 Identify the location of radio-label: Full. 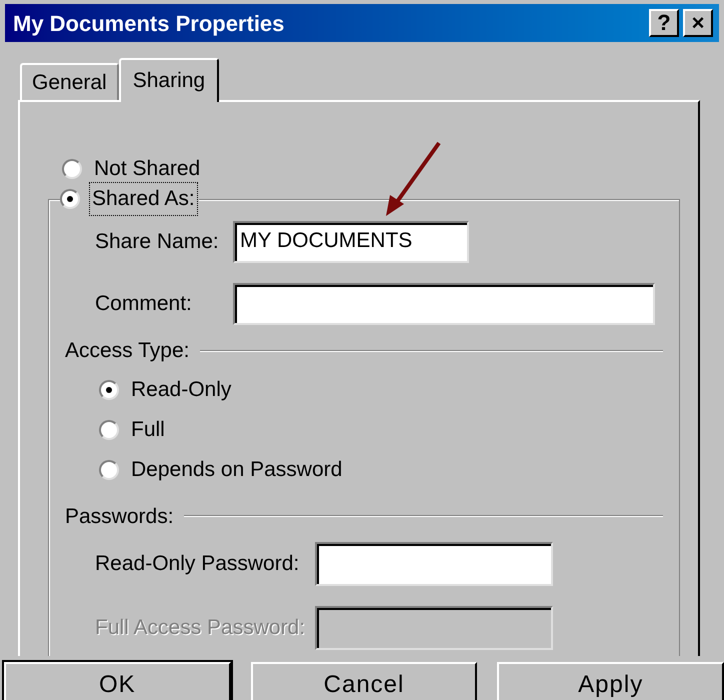
(148, 430).